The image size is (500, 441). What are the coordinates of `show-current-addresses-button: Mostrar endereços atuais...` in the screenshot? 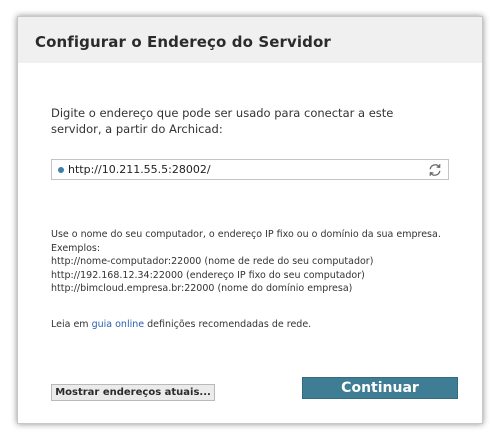 It's located at (133, 392).